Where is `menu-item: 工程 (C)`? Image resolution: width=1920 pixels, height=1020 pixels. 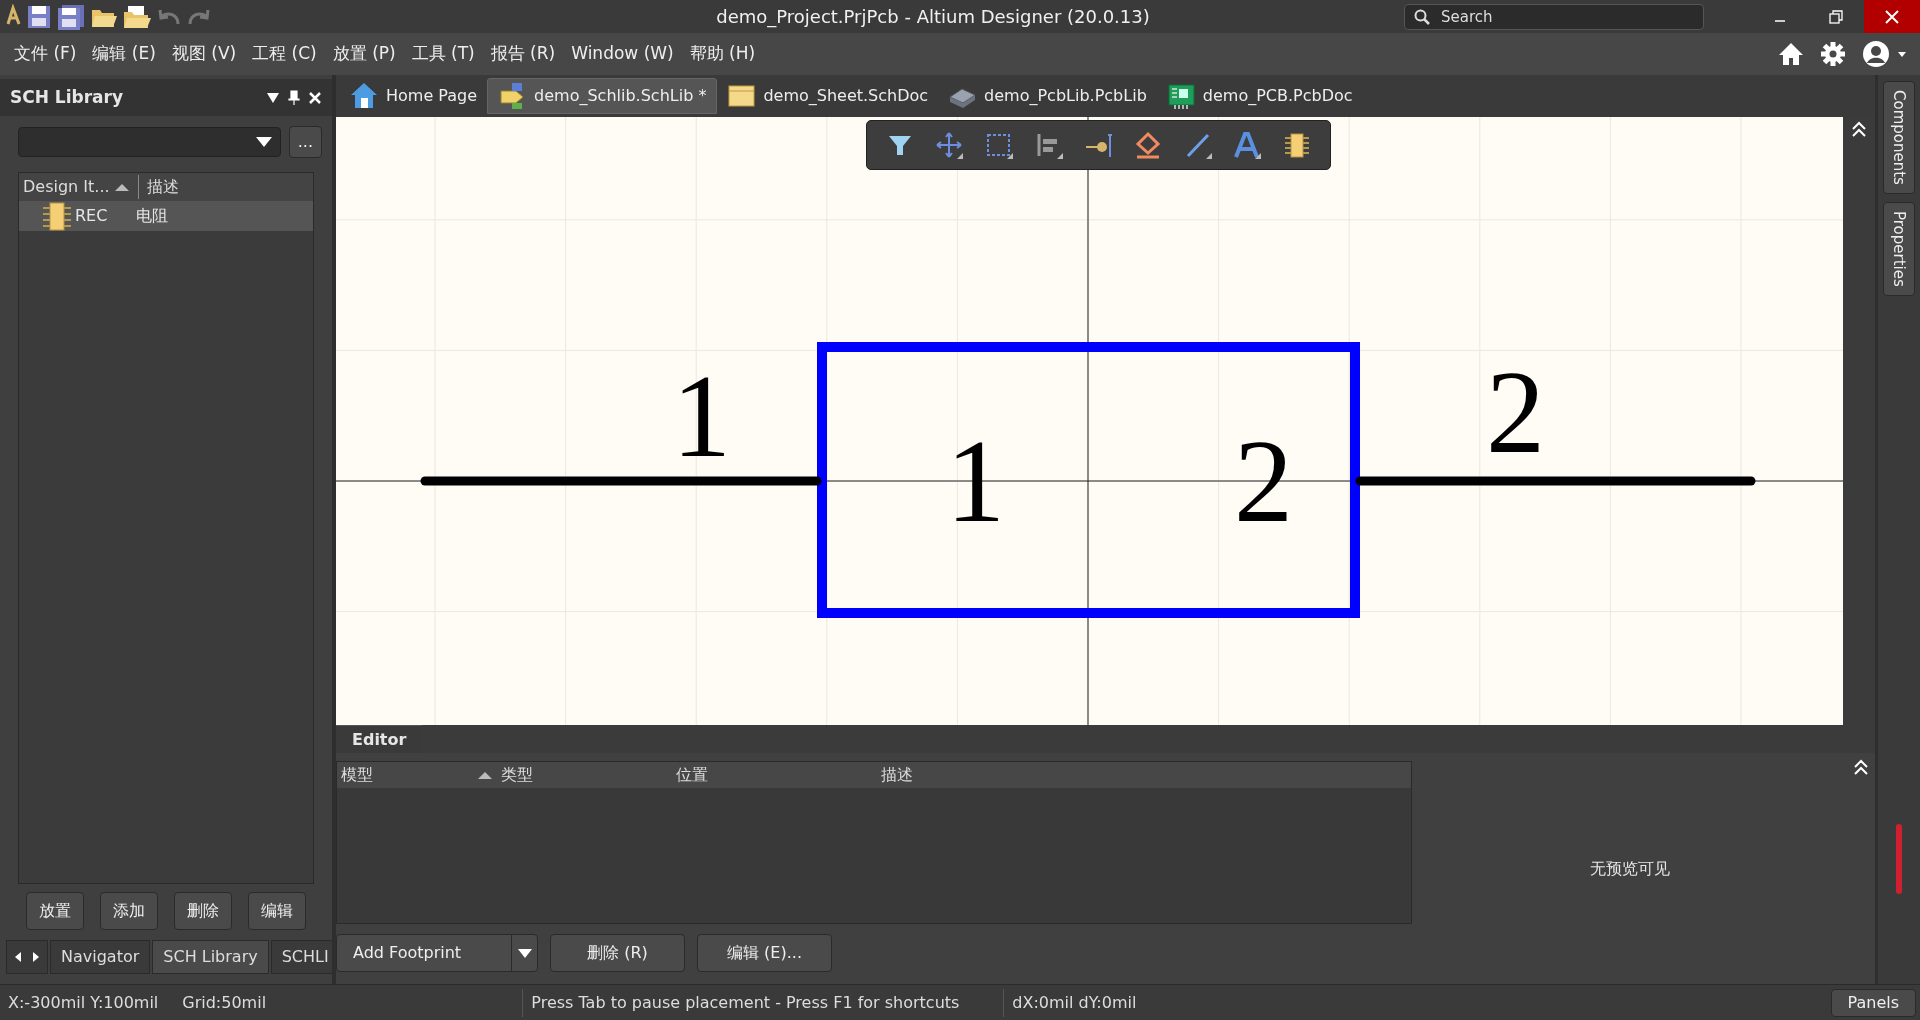 menu-item: 工程 (C) is located at coordinates (284, 54).